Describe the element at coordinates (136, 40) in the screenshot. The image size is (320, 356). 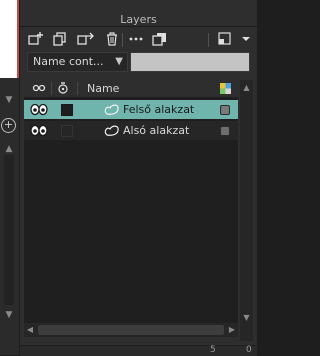
I see `more-options-icon` at that location.